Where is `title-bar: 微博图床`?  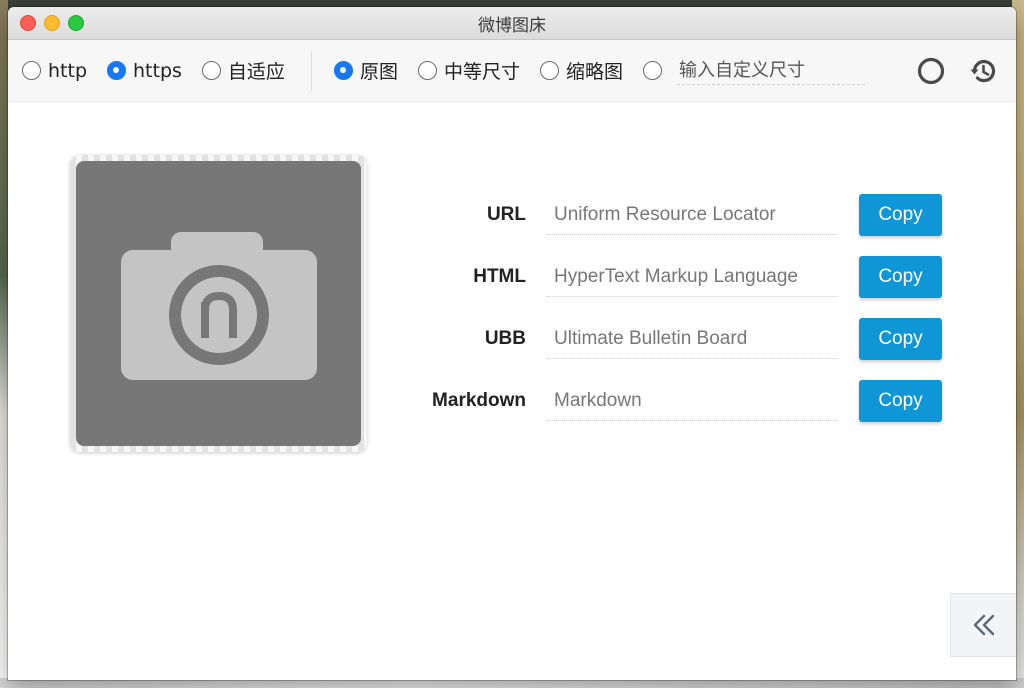 title-bar: 微博图床 is located at coordinates (512, 23).